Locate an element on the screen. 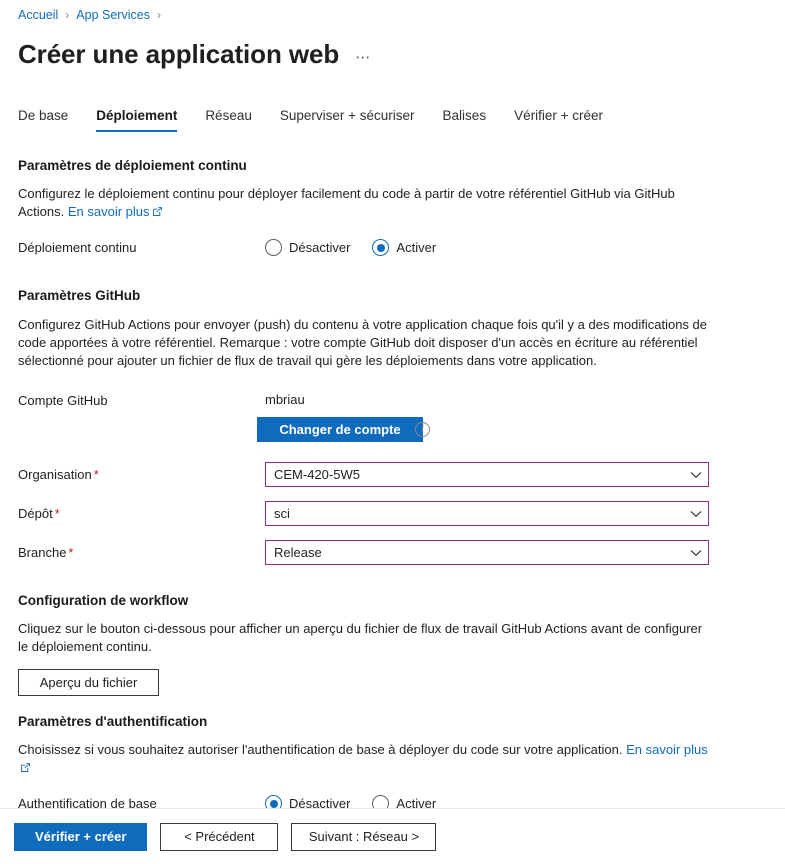 The image size is (785, 864). branche-field: Release is located at coordinates (516, 552).